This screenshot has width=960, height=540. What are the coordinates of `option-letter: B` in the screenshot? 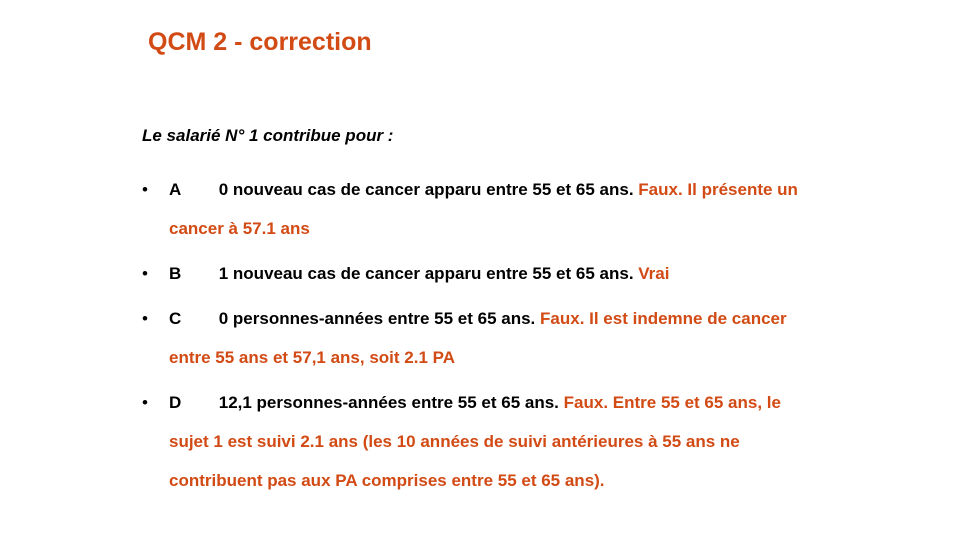 It's located at (175, 273).